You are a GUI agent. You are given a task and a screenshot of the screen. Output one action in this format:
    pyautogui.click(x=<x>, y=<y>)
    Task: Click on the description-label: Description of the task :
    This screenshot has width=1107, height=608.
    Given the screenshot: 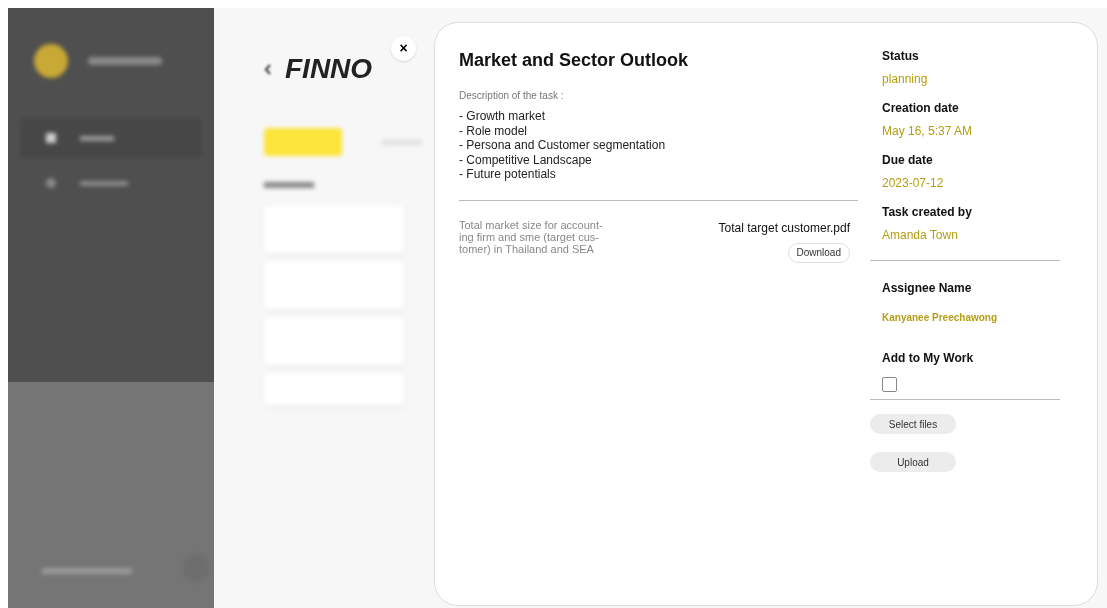 What is the action you would take?
    pyautogui.click(x=512, y=96)
    